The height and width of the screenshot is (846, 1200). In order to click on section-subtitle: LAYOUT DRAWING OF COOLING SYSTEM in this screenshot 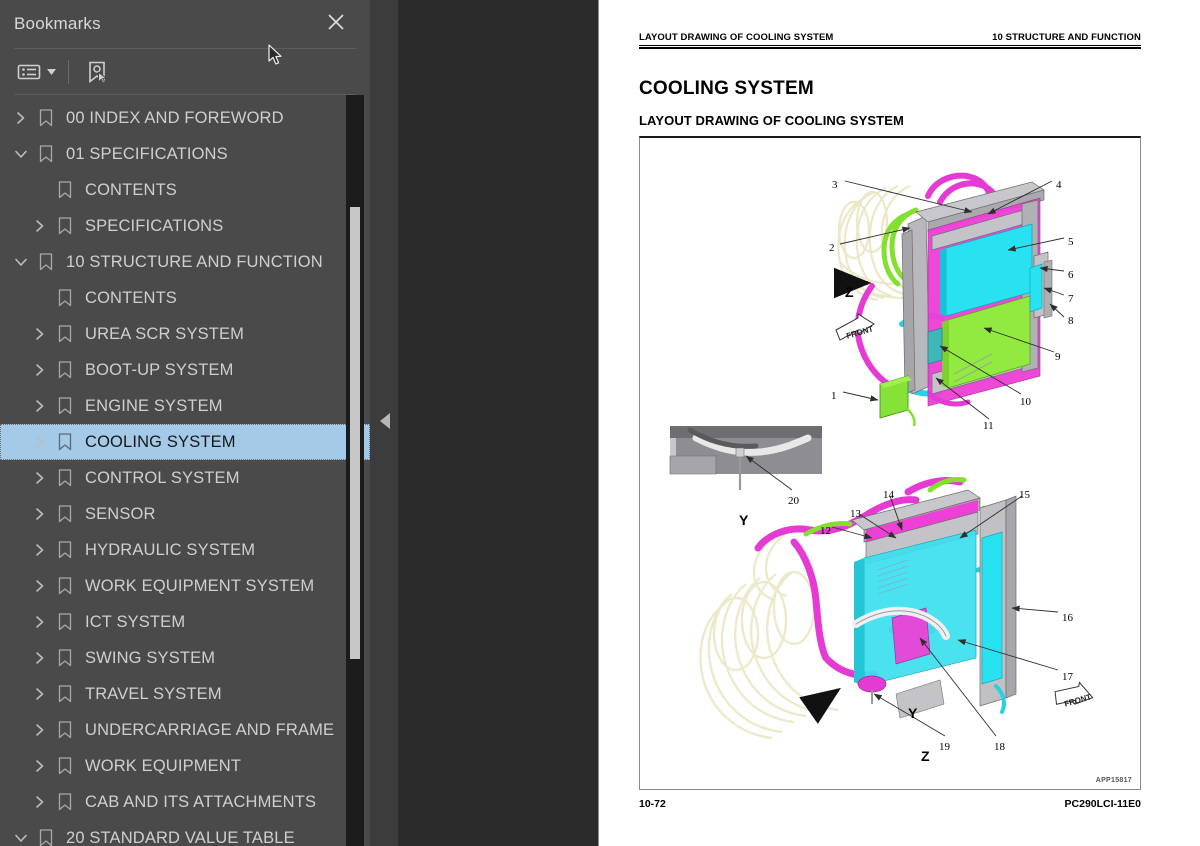, I will do `click(771, 120)`.